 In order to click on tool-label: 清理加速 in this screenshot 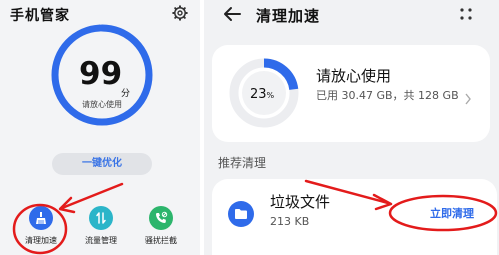, I will do `click(41, 240)`.